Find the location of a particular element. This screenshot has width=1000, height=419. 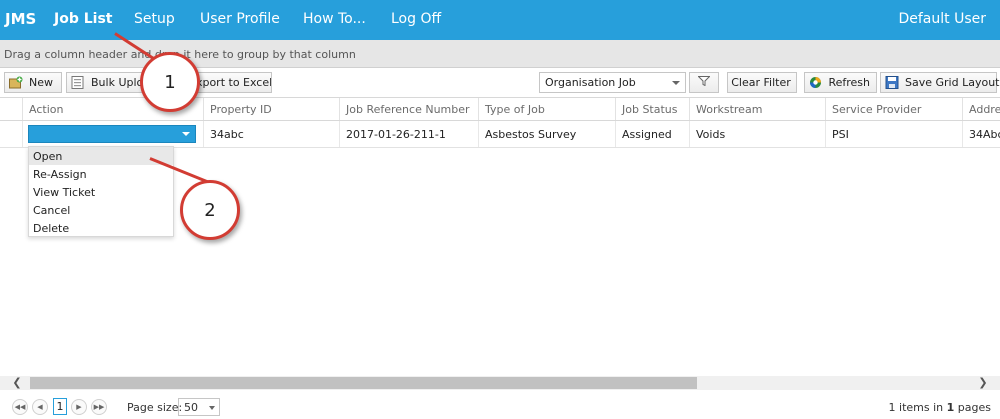

first-page-icon: ◀◀ is located at coordinates (20, 407).